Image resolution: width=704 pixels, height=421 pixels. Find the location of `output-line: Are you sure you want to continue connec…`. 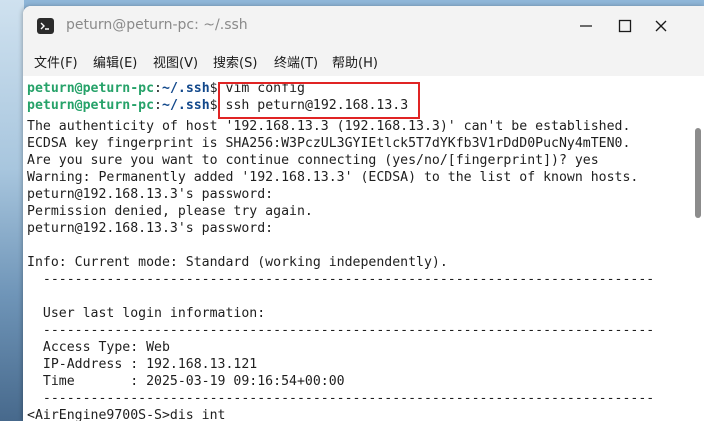

output-line: Are you sure you want to continue connec… is located at coordinates (313, 160).